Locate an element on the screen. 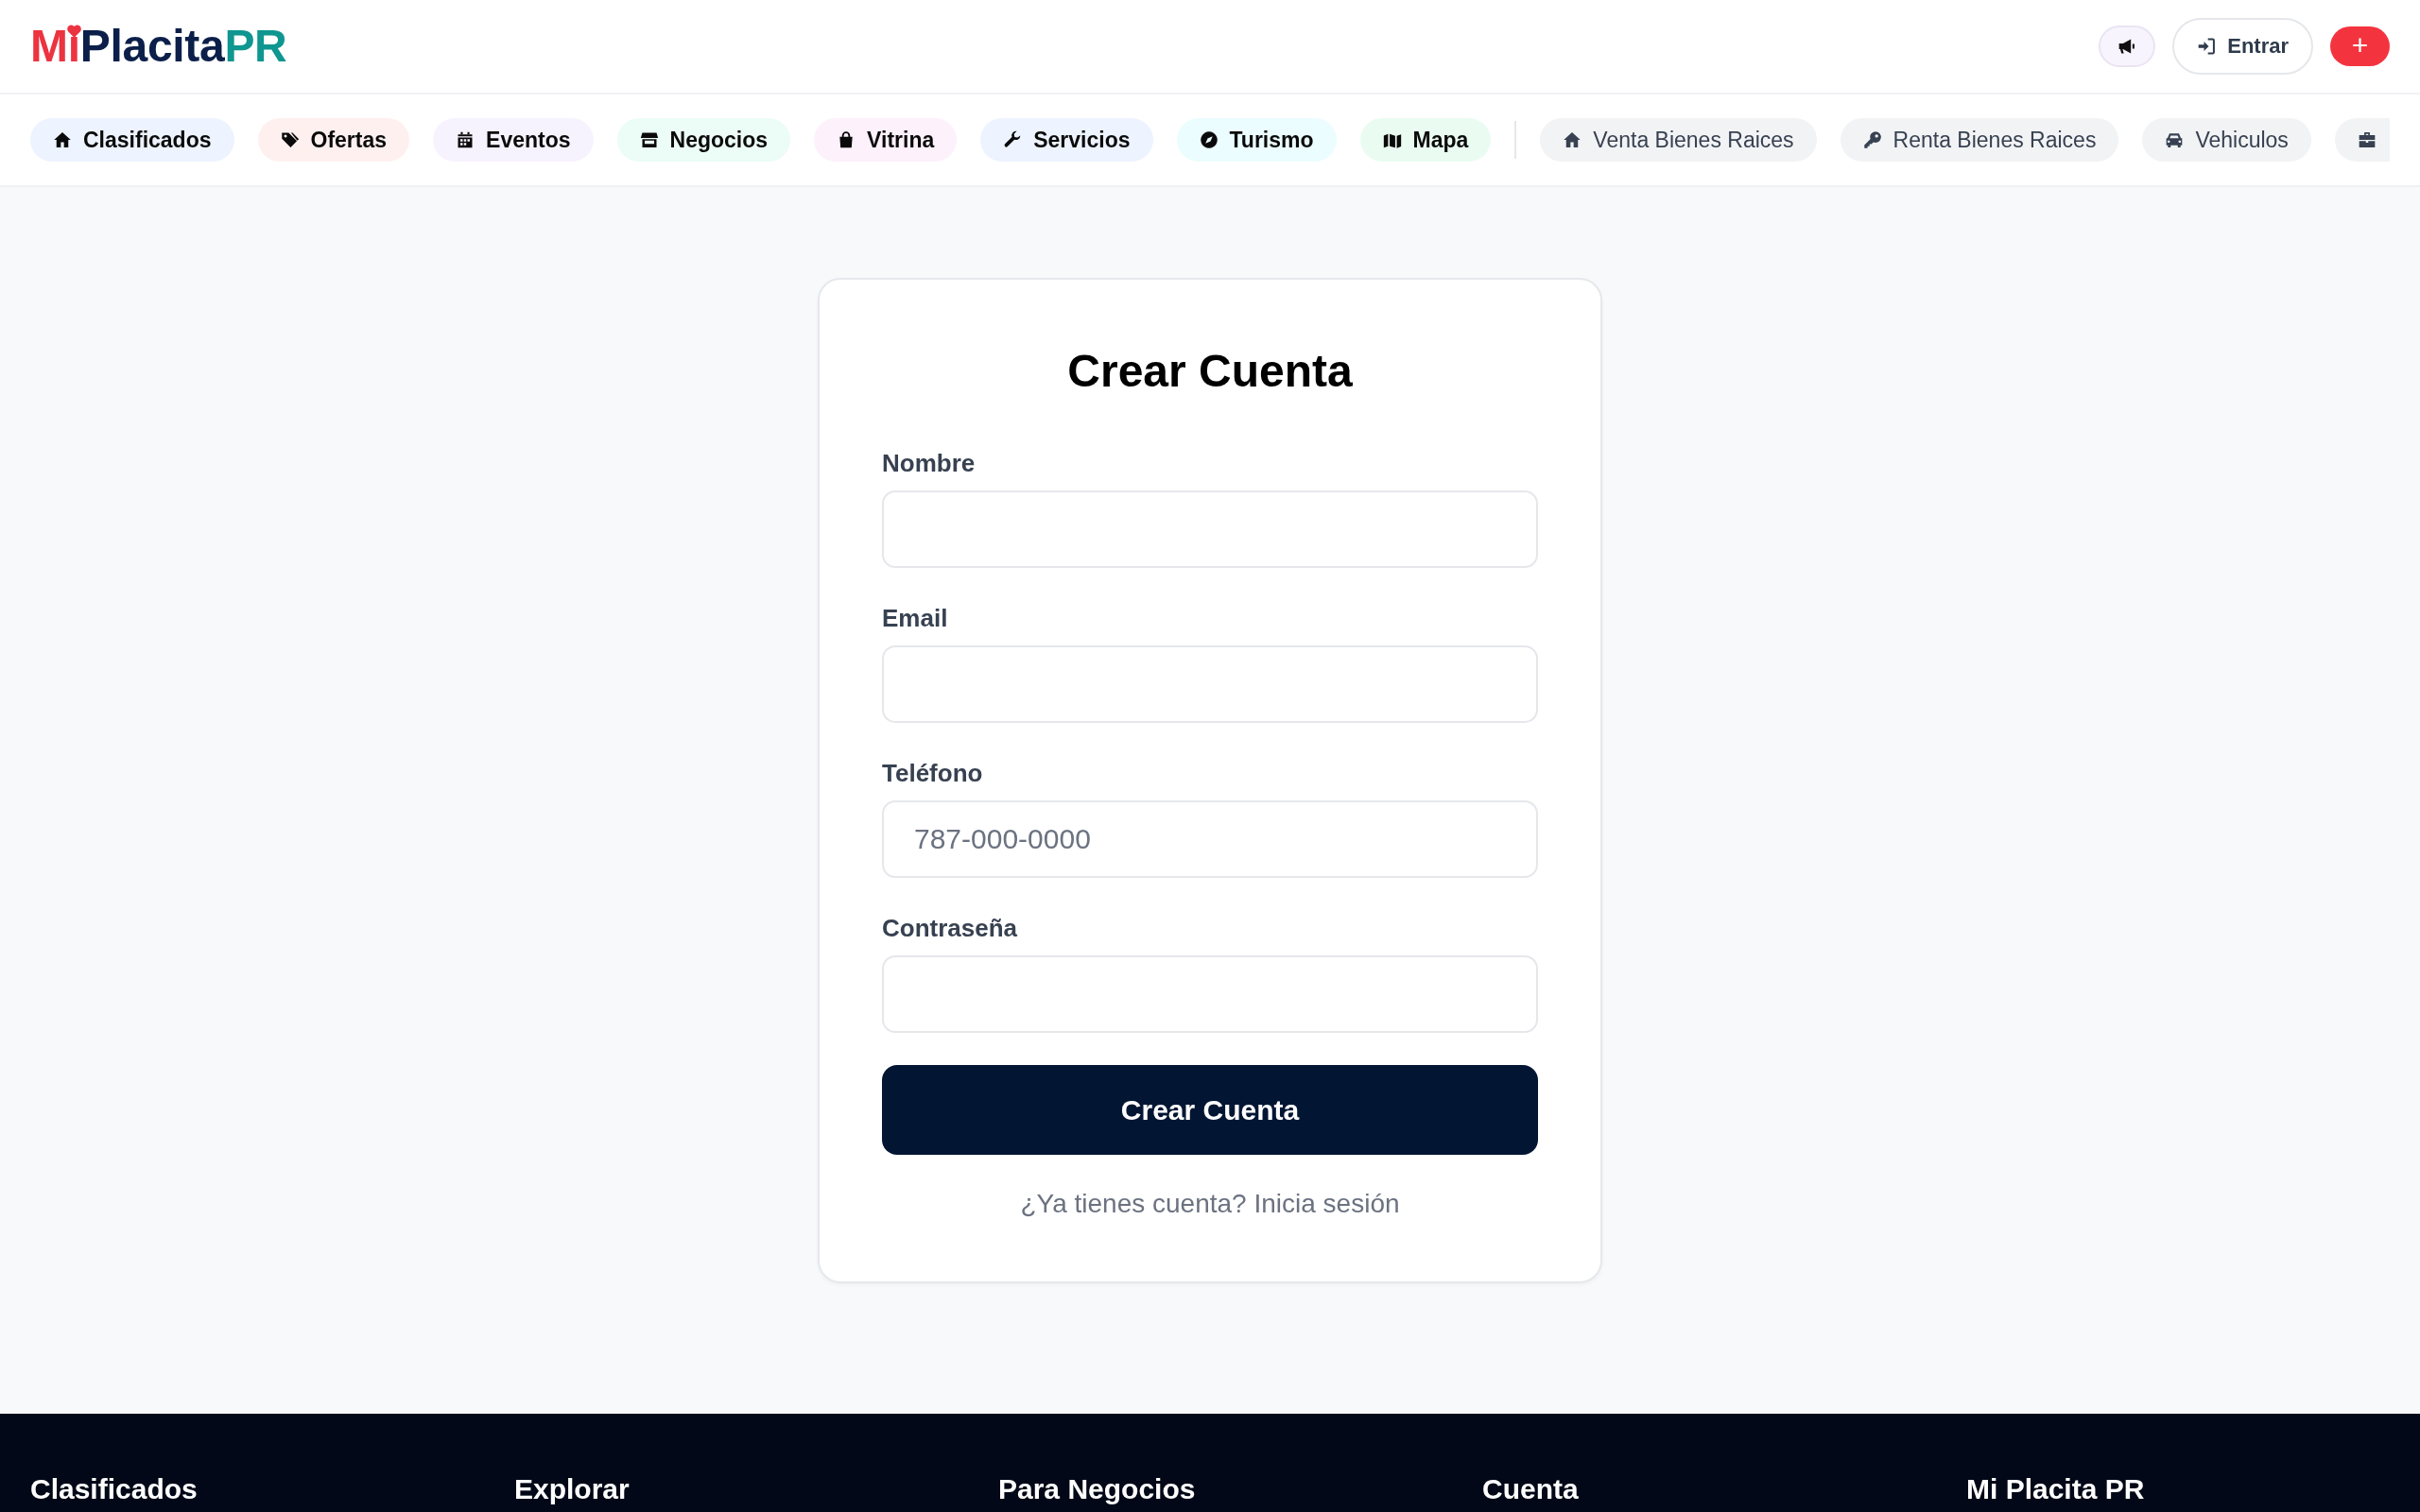 This screenshot has width=2420, height=1512. megaphone-icon is located at coordinates (2127, 46).